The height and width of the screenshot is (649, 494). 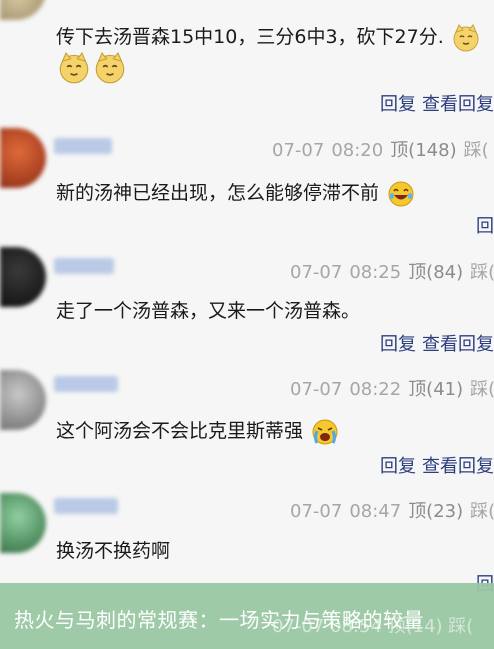 I want to click on comment-meta: 07-07 08:22 顶(41) 踩(, so click(x=392, y=388).